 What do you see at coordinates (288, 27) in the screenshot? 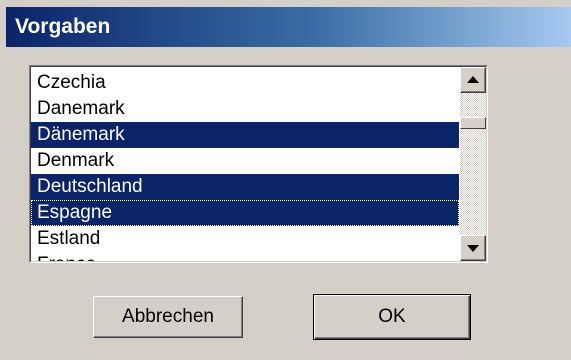
I see `title-bar: Vorgaben` at bounding box center [288, 27].